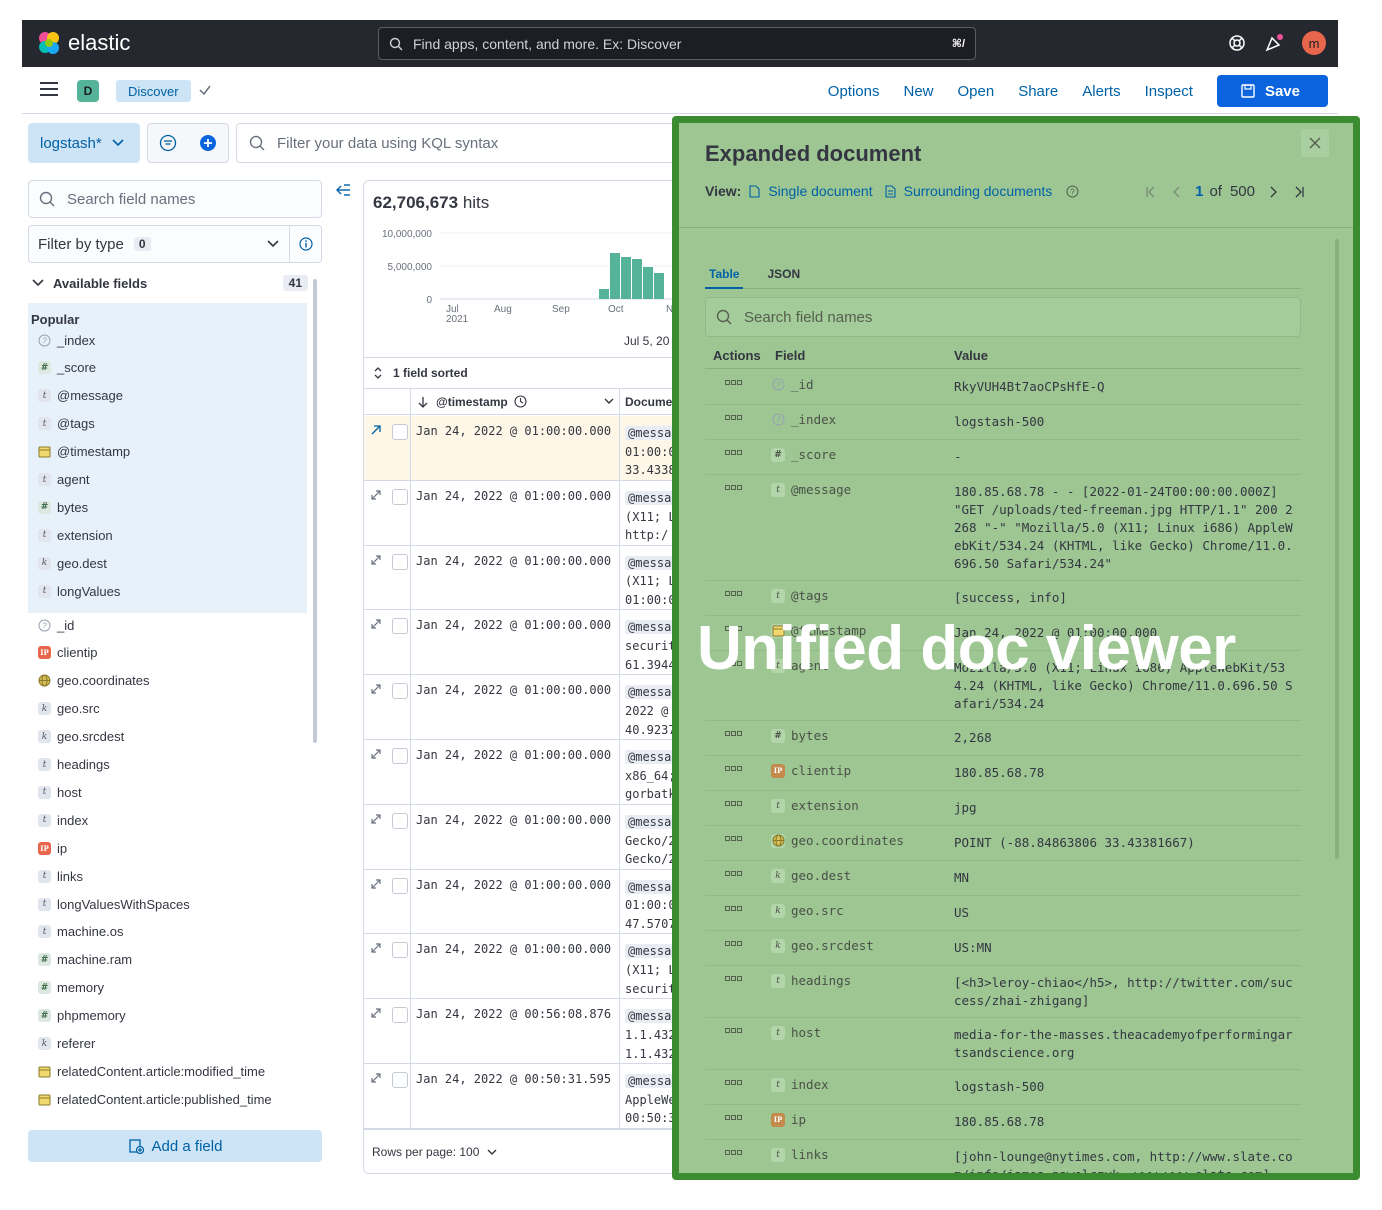 This screenshot has width=1382, height=1210. Describe the element at coordinates (66, 1044) in the screenshot. I see `sidebar-field-item: k referer` at that location.